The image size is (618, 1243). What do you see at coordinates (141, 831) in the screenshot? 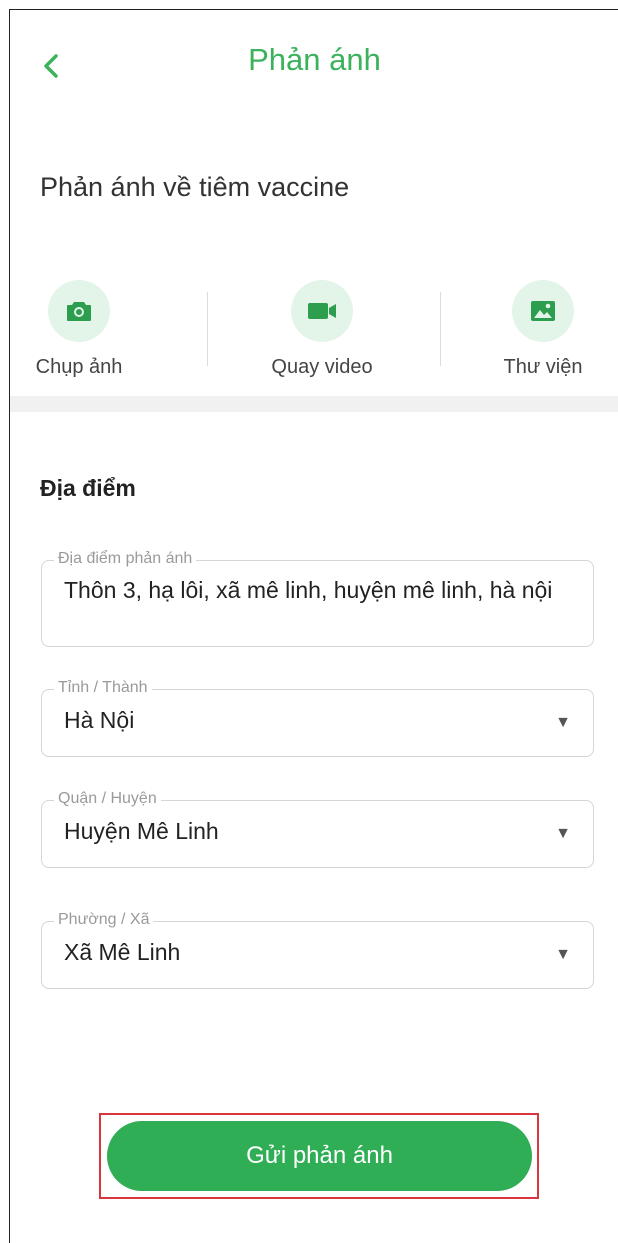
I see `district-select-value: Huyện Mê Linh` at bounding box center [141, 831].